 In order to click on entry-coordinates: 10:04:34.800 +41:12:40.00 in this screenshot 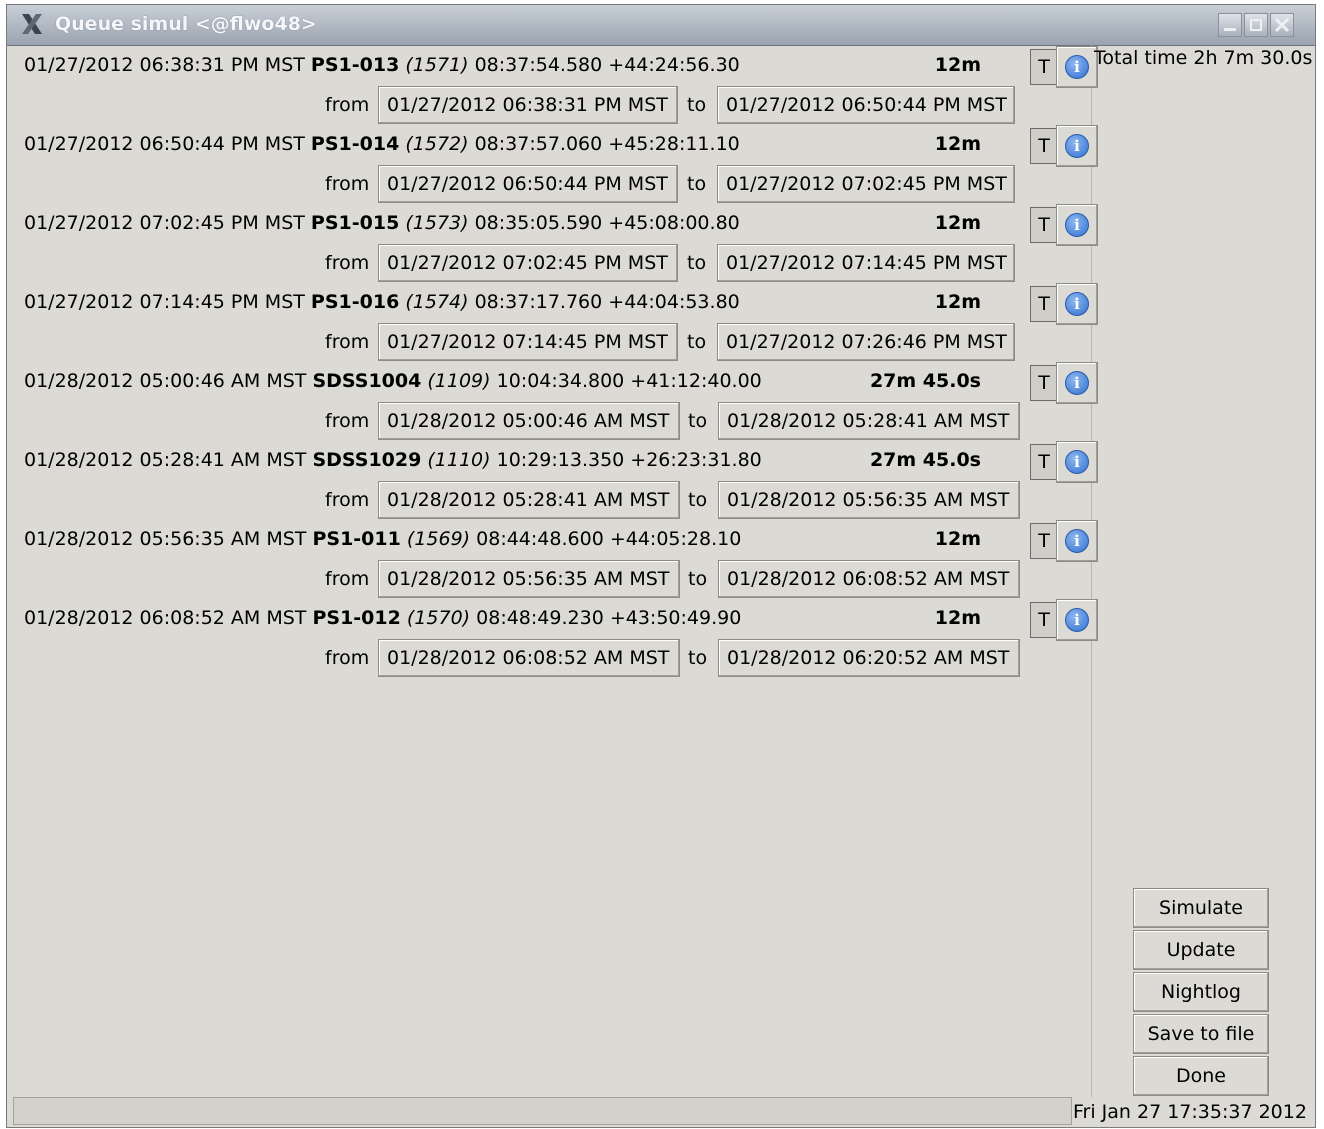, I will do `click(629, 381)`.